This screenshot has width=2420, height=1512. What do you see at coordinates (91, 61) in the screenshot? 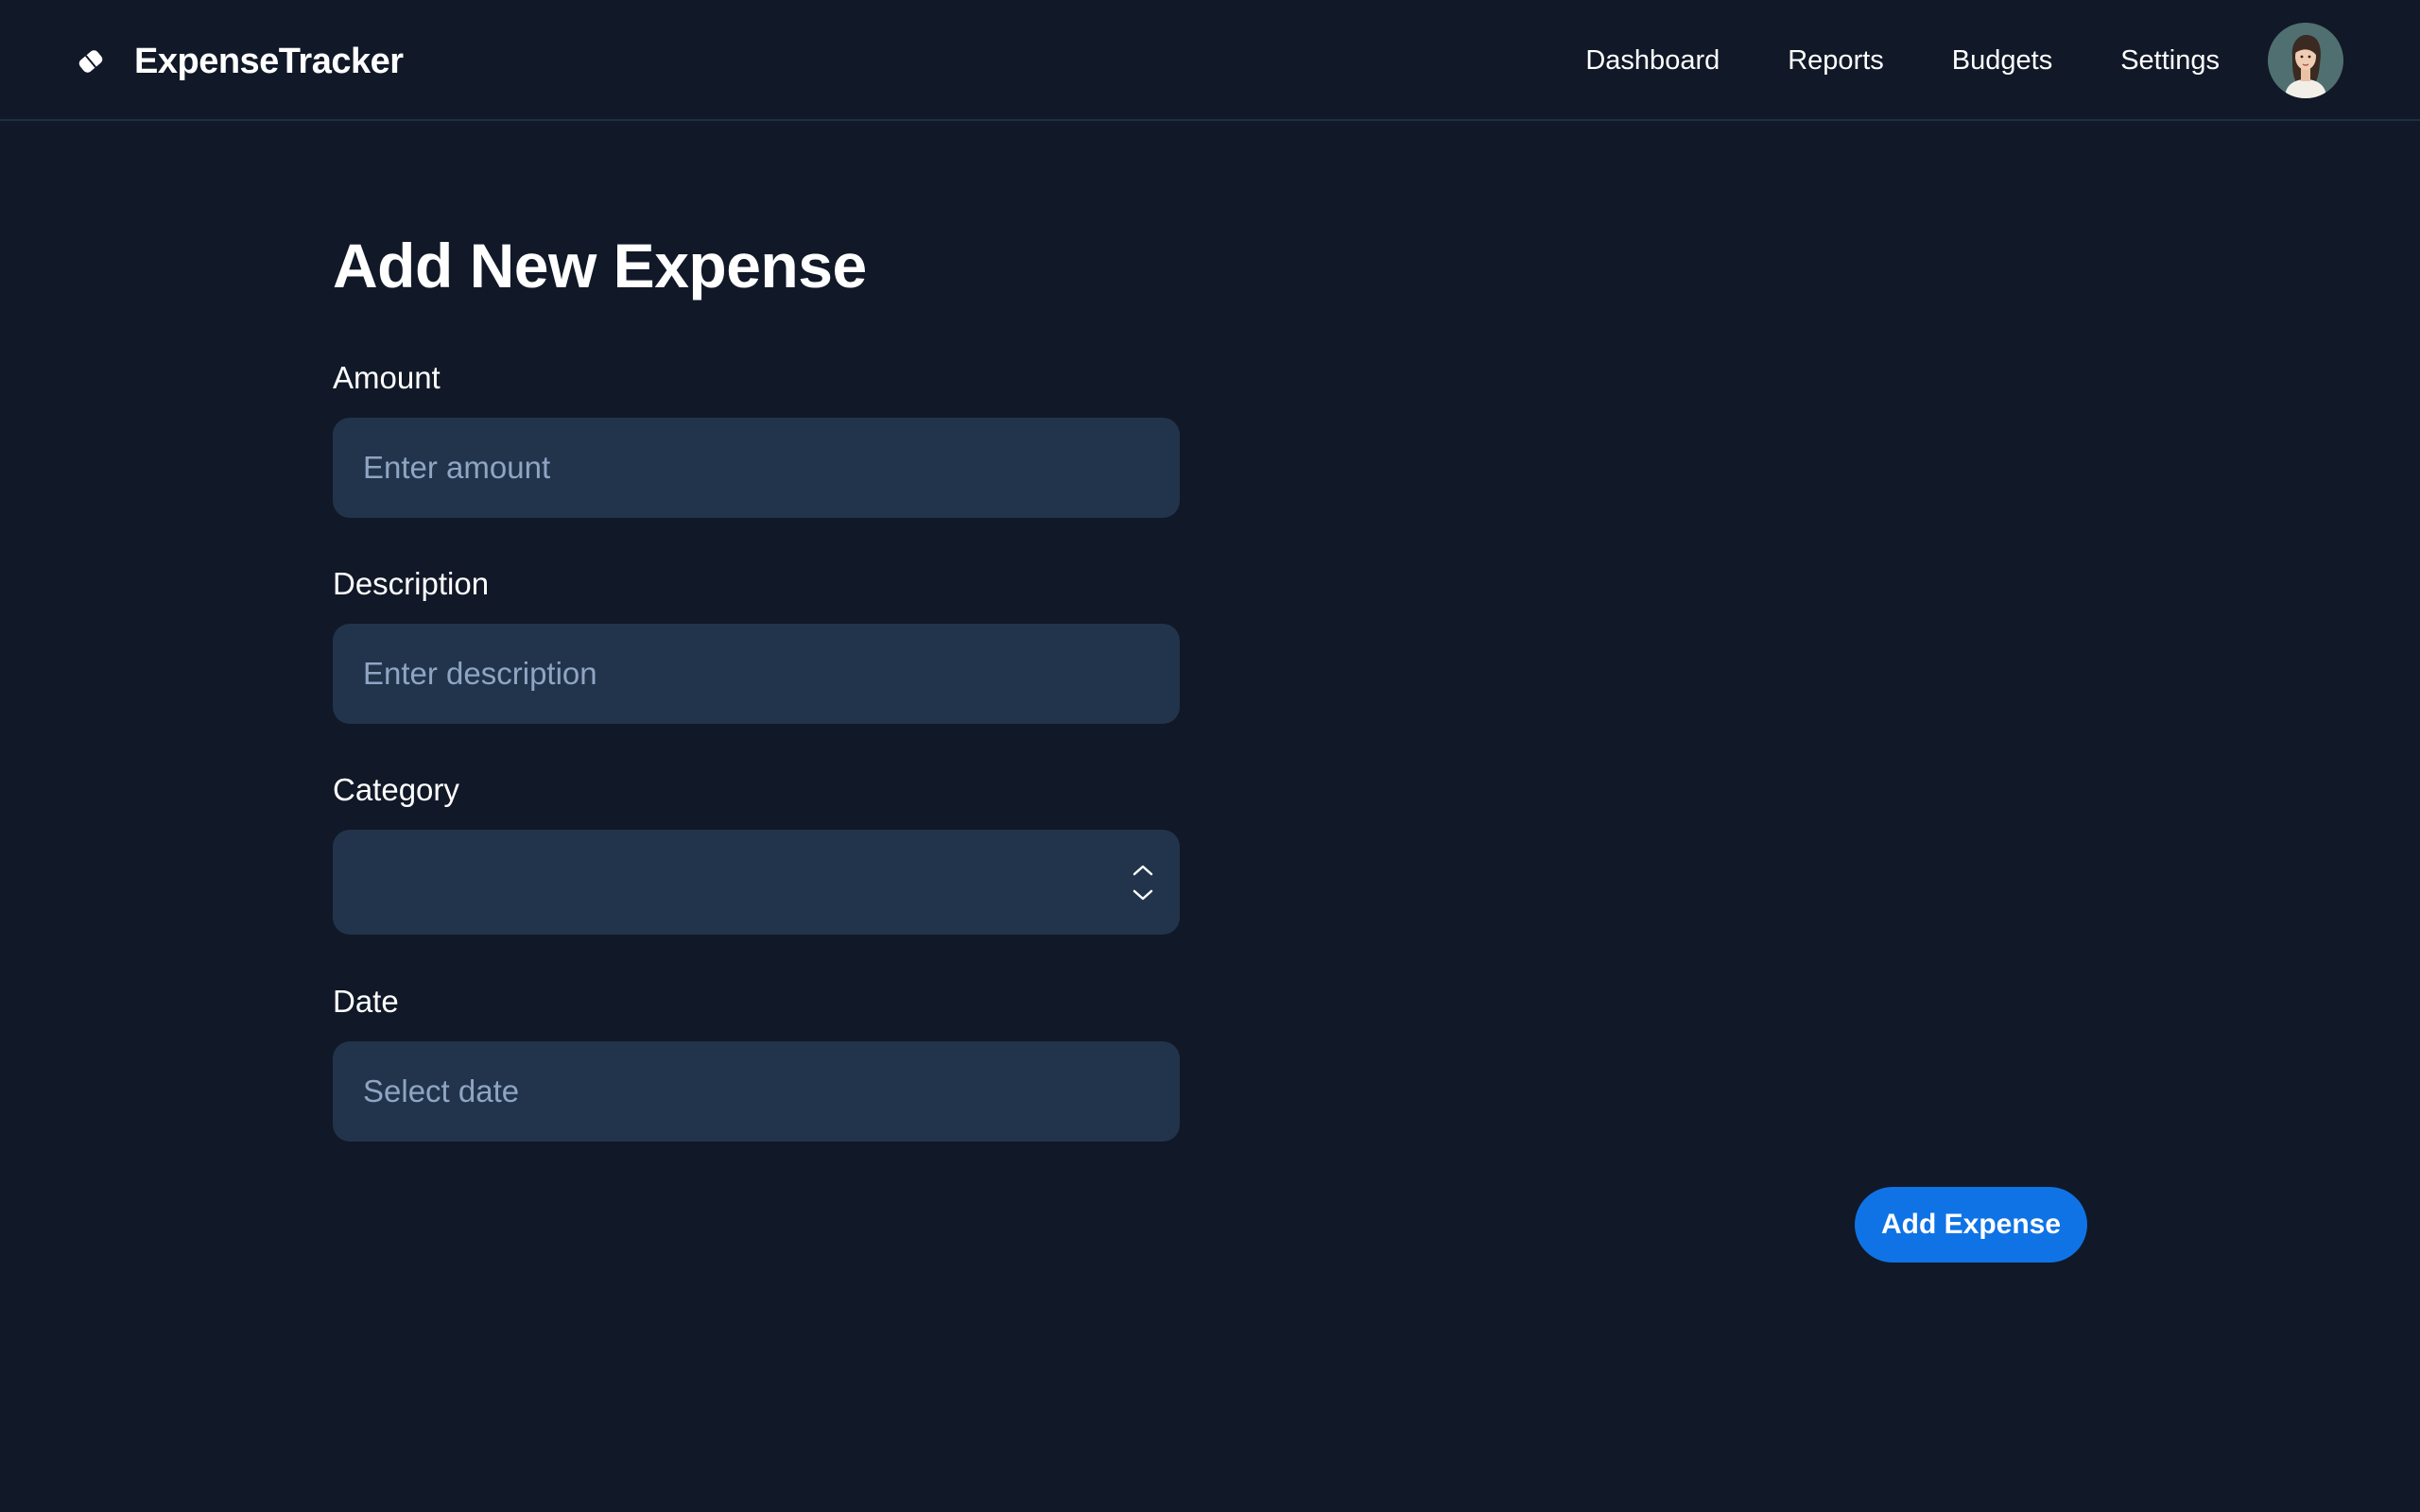
I see `ticket-tag-icon` at bounding box center [91, 61].